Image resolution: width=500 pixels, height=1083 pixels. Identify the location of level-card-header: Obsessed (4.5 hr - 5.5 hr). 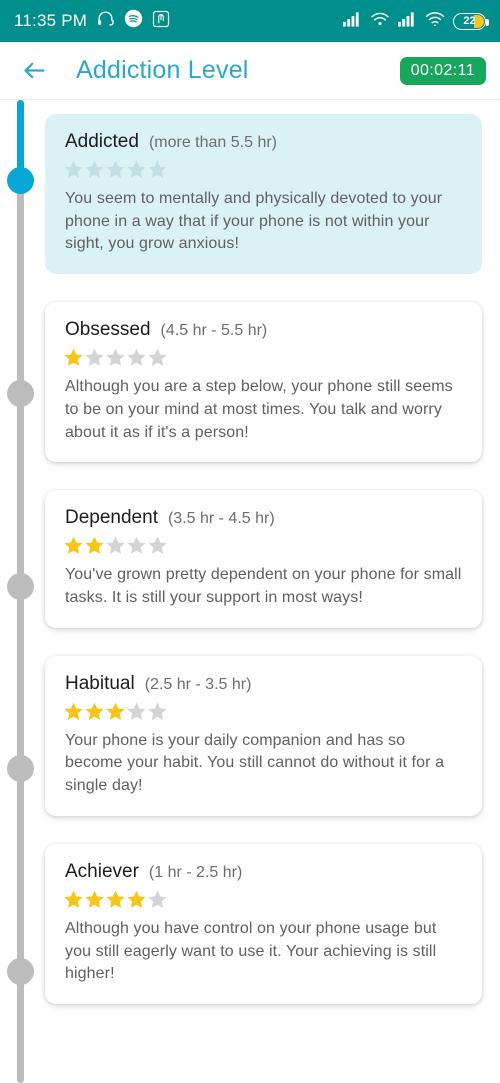
(264, 330).